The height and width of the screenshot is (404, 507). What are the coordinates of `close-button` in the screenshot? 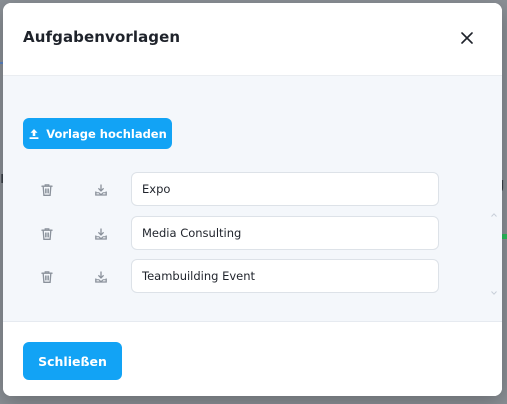 It's located at (467, 38).